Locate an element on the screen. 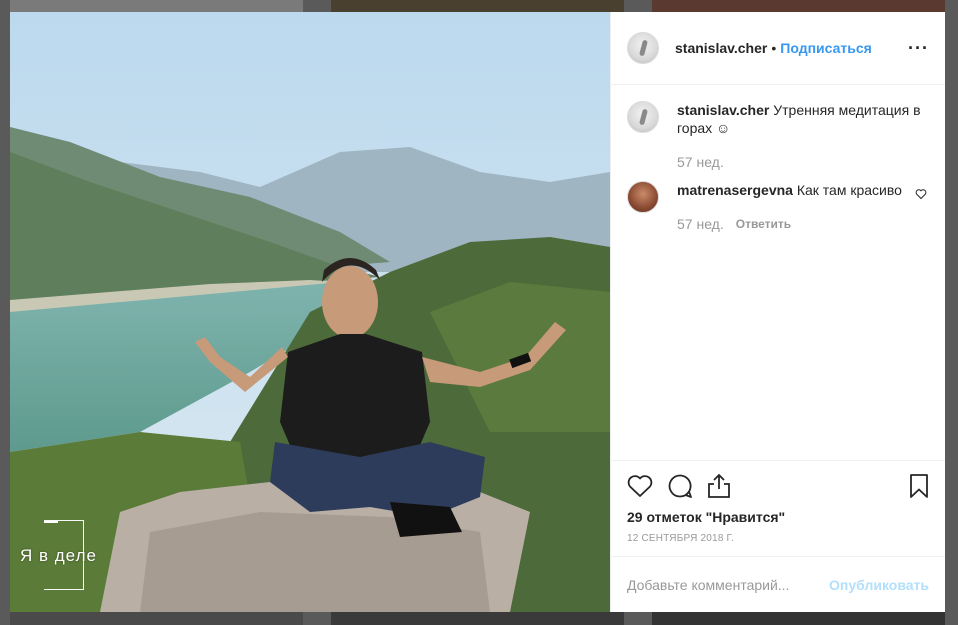  comment-username: matrenasergevna is located at coordinates (735, 190).